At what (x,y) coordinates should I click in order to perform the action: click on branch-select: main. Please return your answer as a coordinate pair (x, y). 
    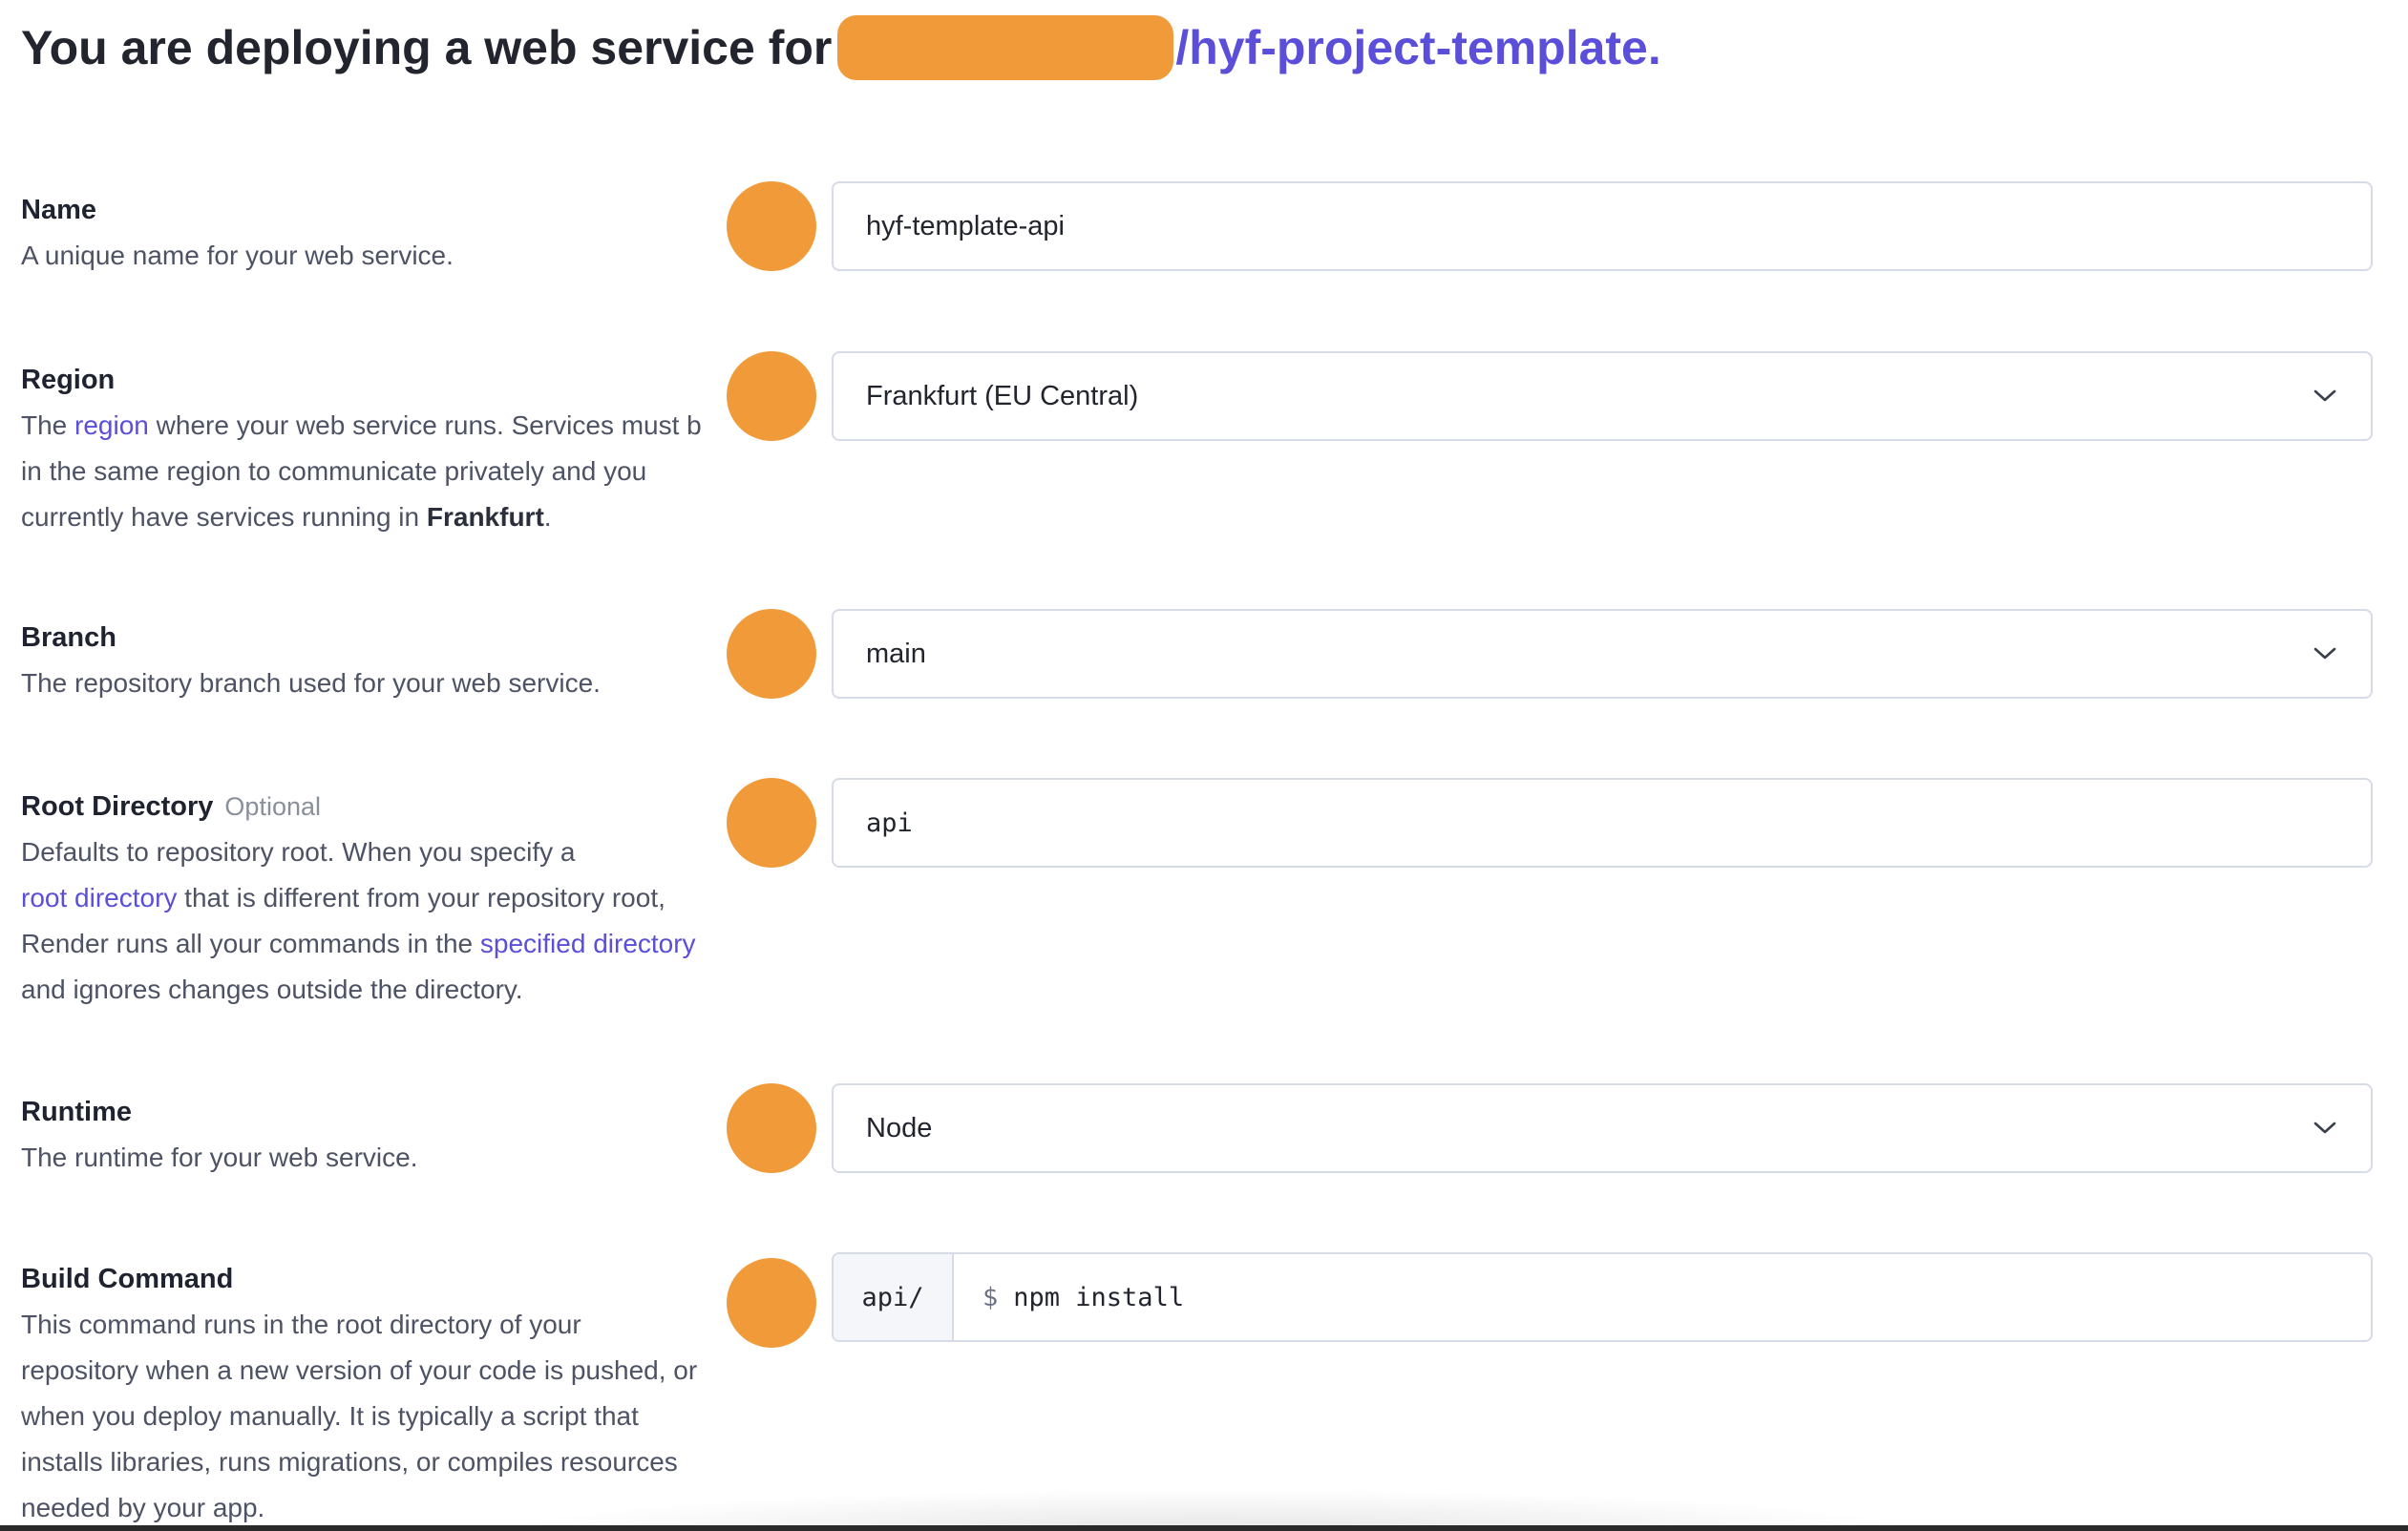
    Looking at the image, I should click on (1602, 654).